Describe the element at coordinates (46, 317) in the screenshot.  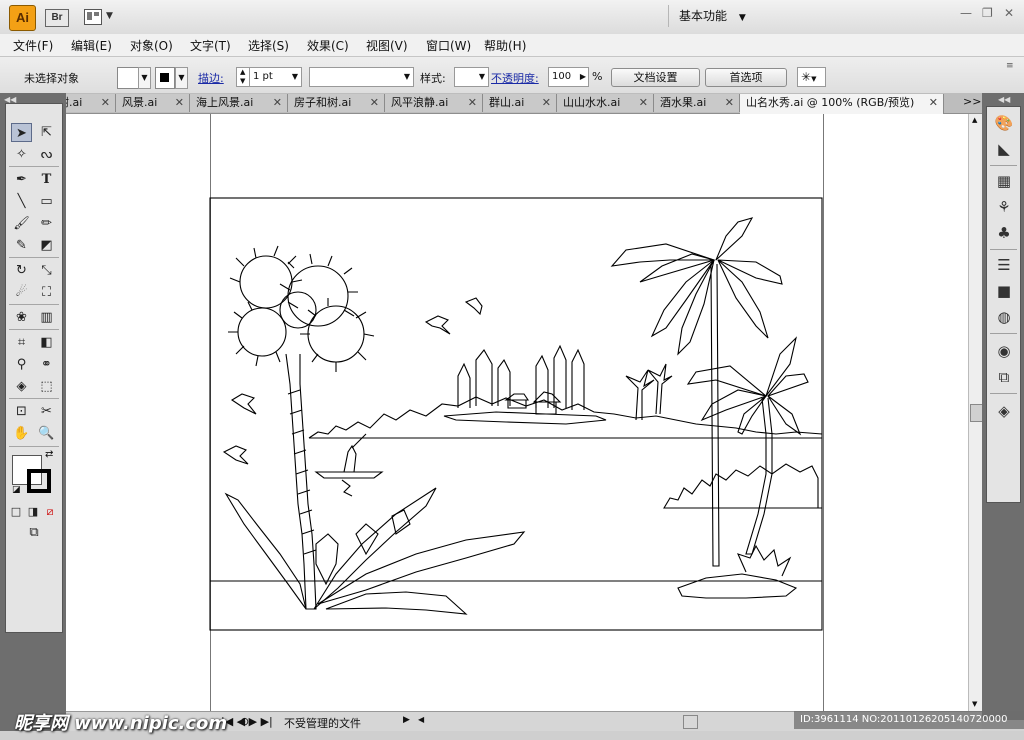
I see `column-graph-tool-icon: ▥` at that location.